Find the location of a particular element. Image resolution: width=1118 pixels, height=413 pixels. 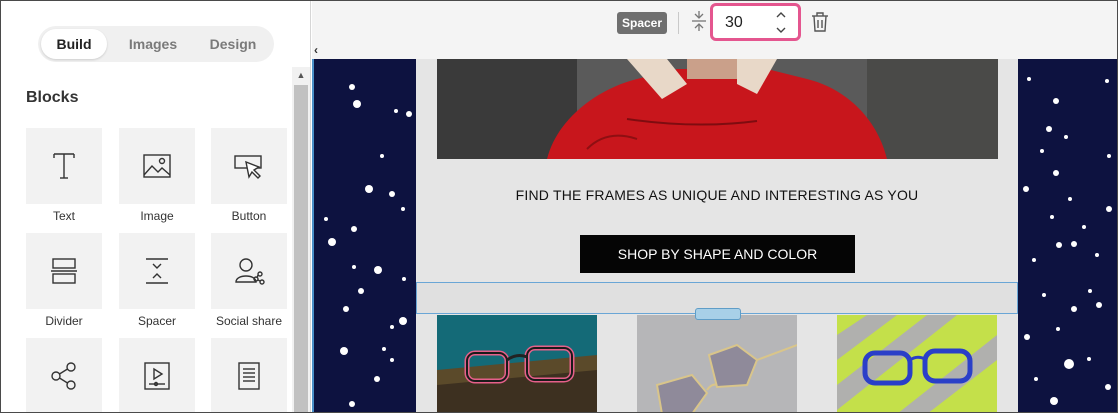

divider-icon is located at coordinates (64, 271).